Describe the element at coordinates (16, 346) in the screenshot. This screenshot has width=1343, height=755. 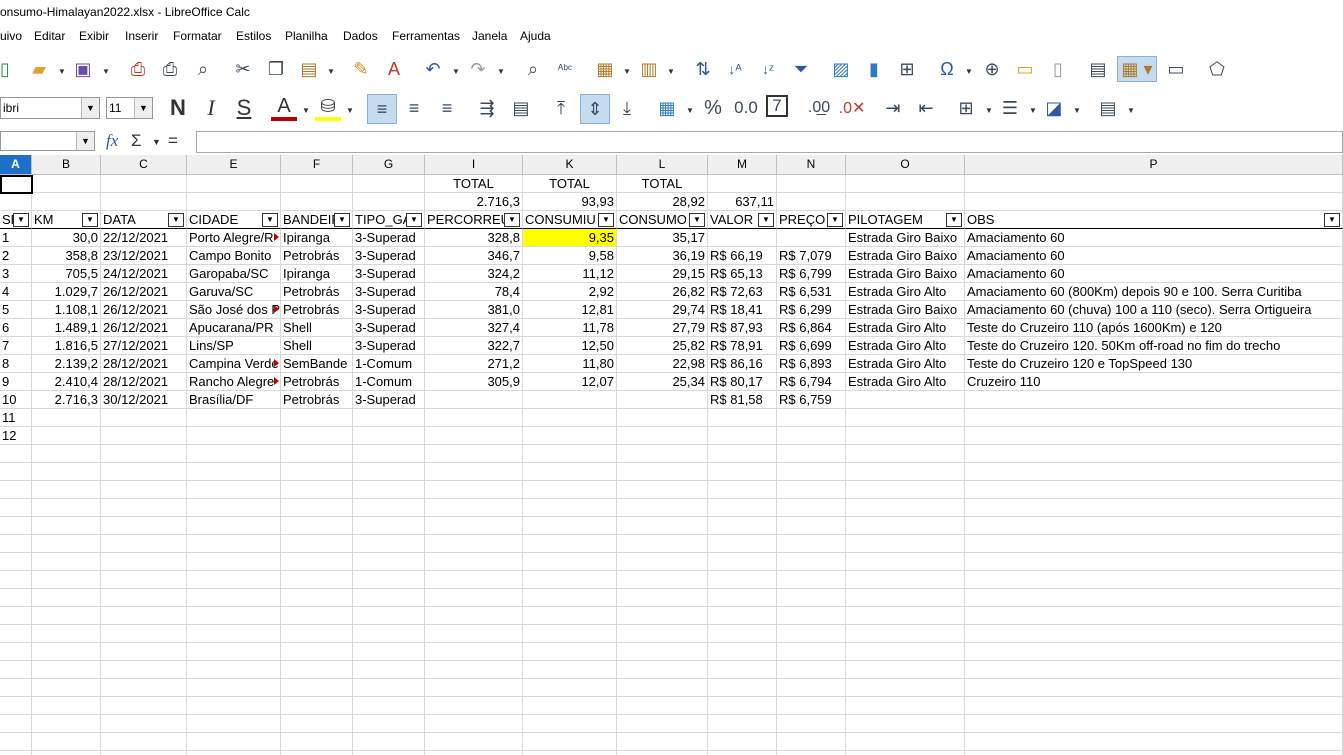
I see `data-cell-r7-A: 7` at that location.